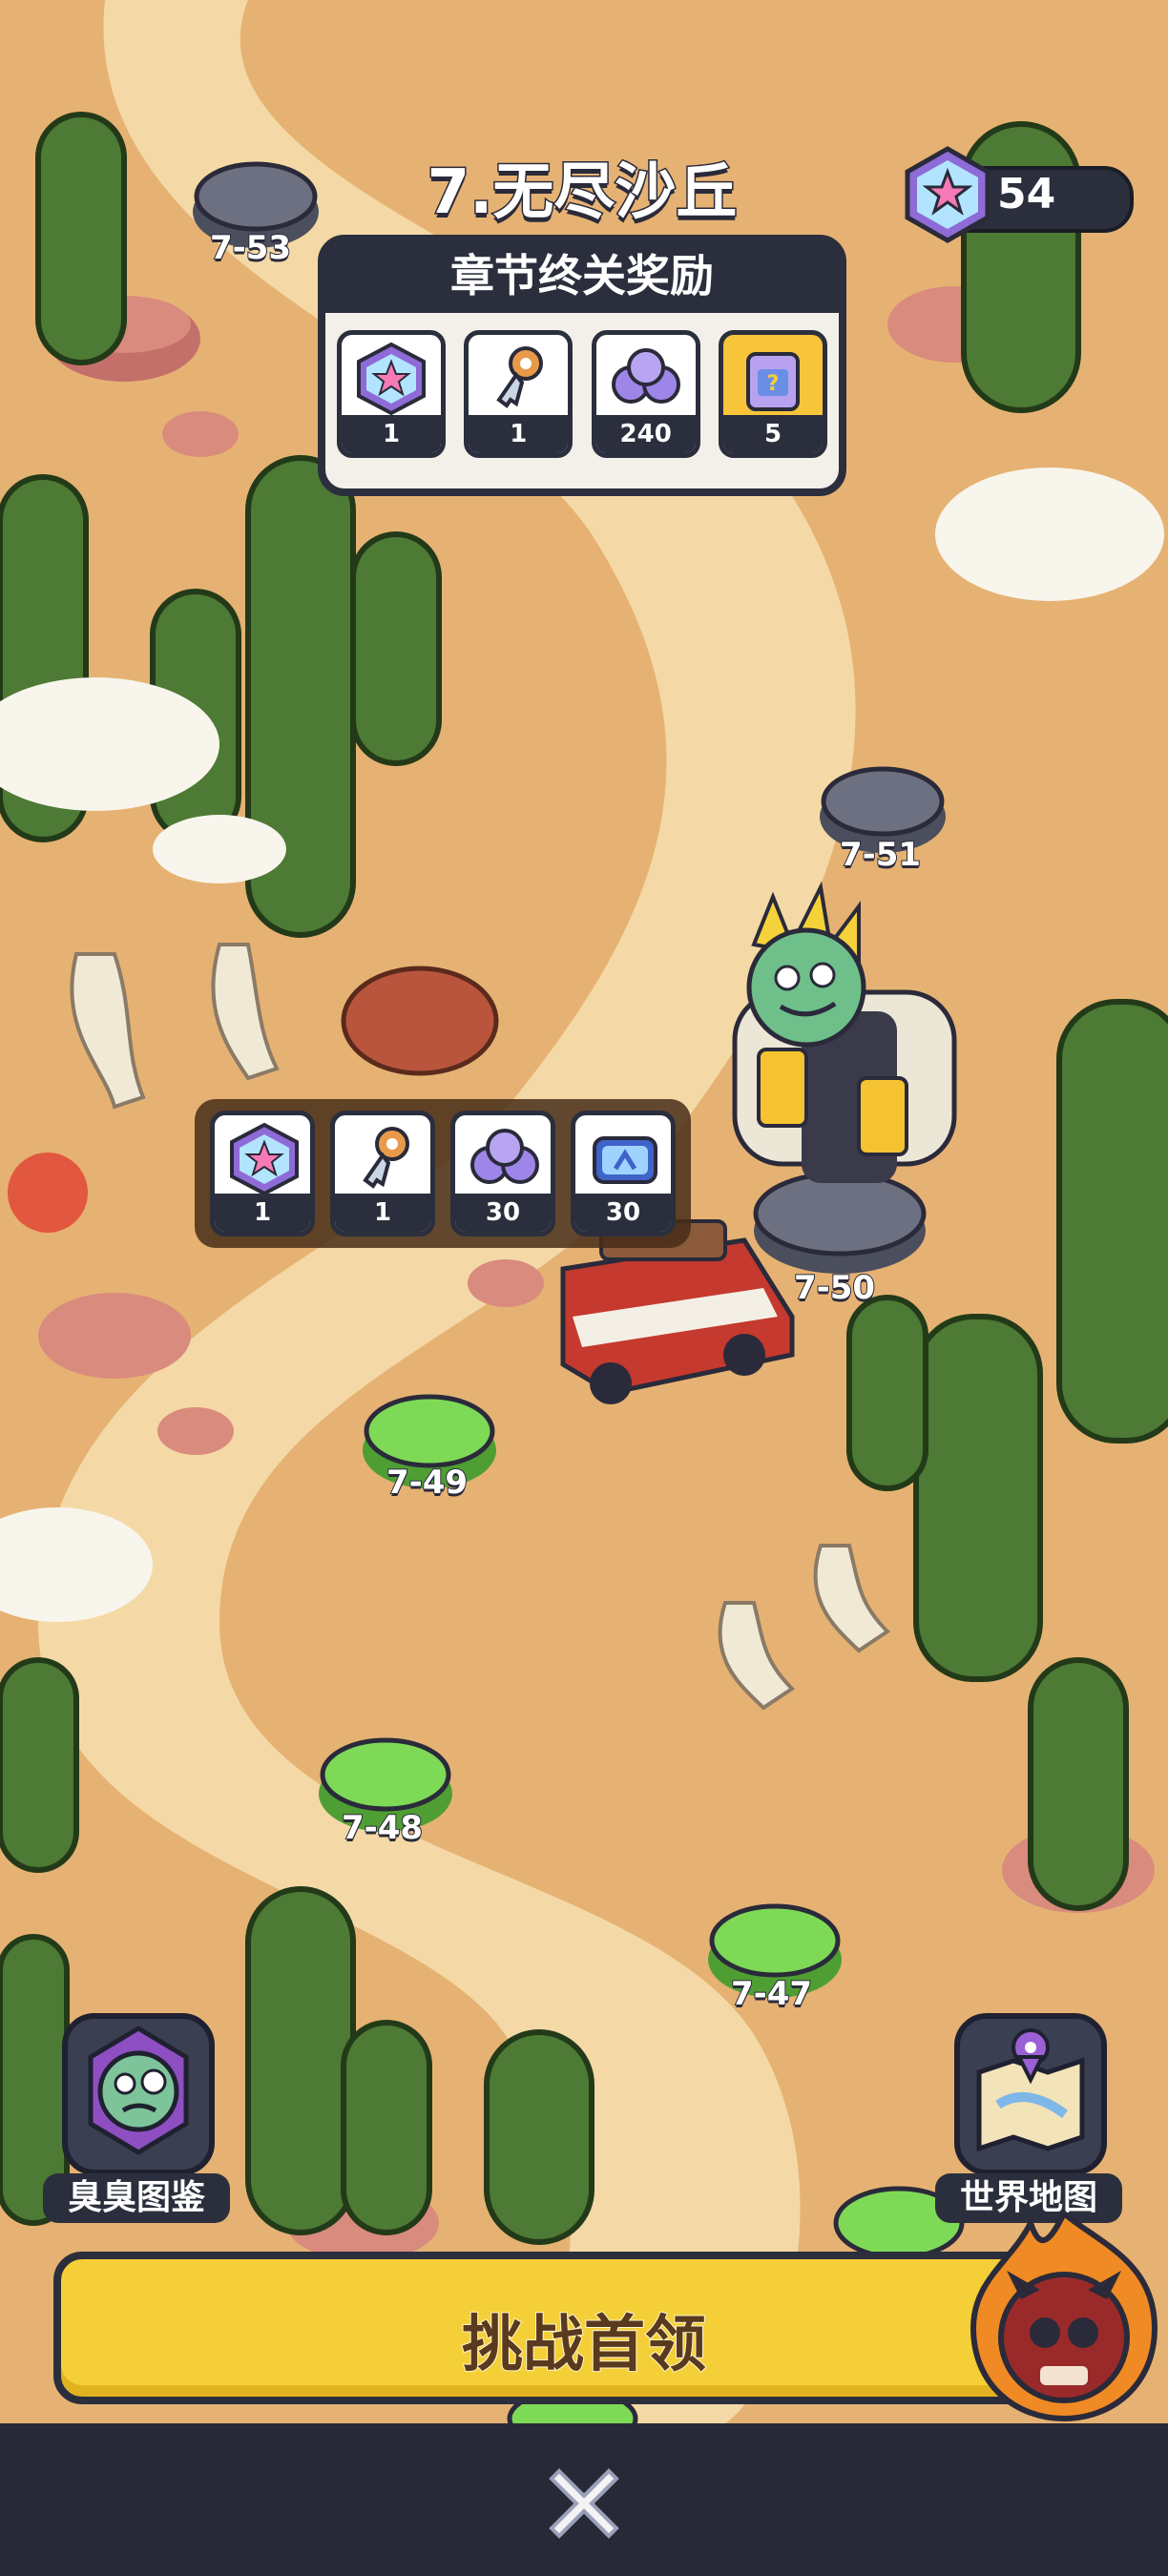 The height and width of the screenshot is (2576, 1168). Describe the element at coordinates (1026, 194) in the screenshot. I see `currency-value: 54` at that location.